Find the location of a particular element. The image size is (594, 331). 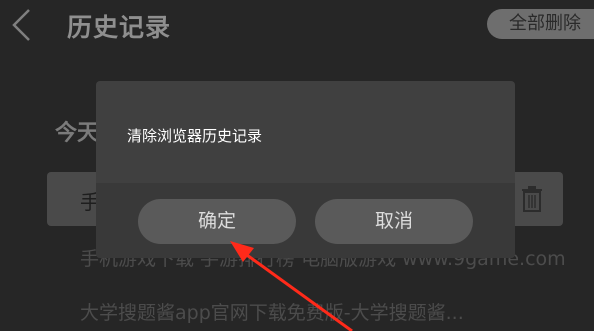

section-heading-today: 今天 is located at coordinates (77, 133).